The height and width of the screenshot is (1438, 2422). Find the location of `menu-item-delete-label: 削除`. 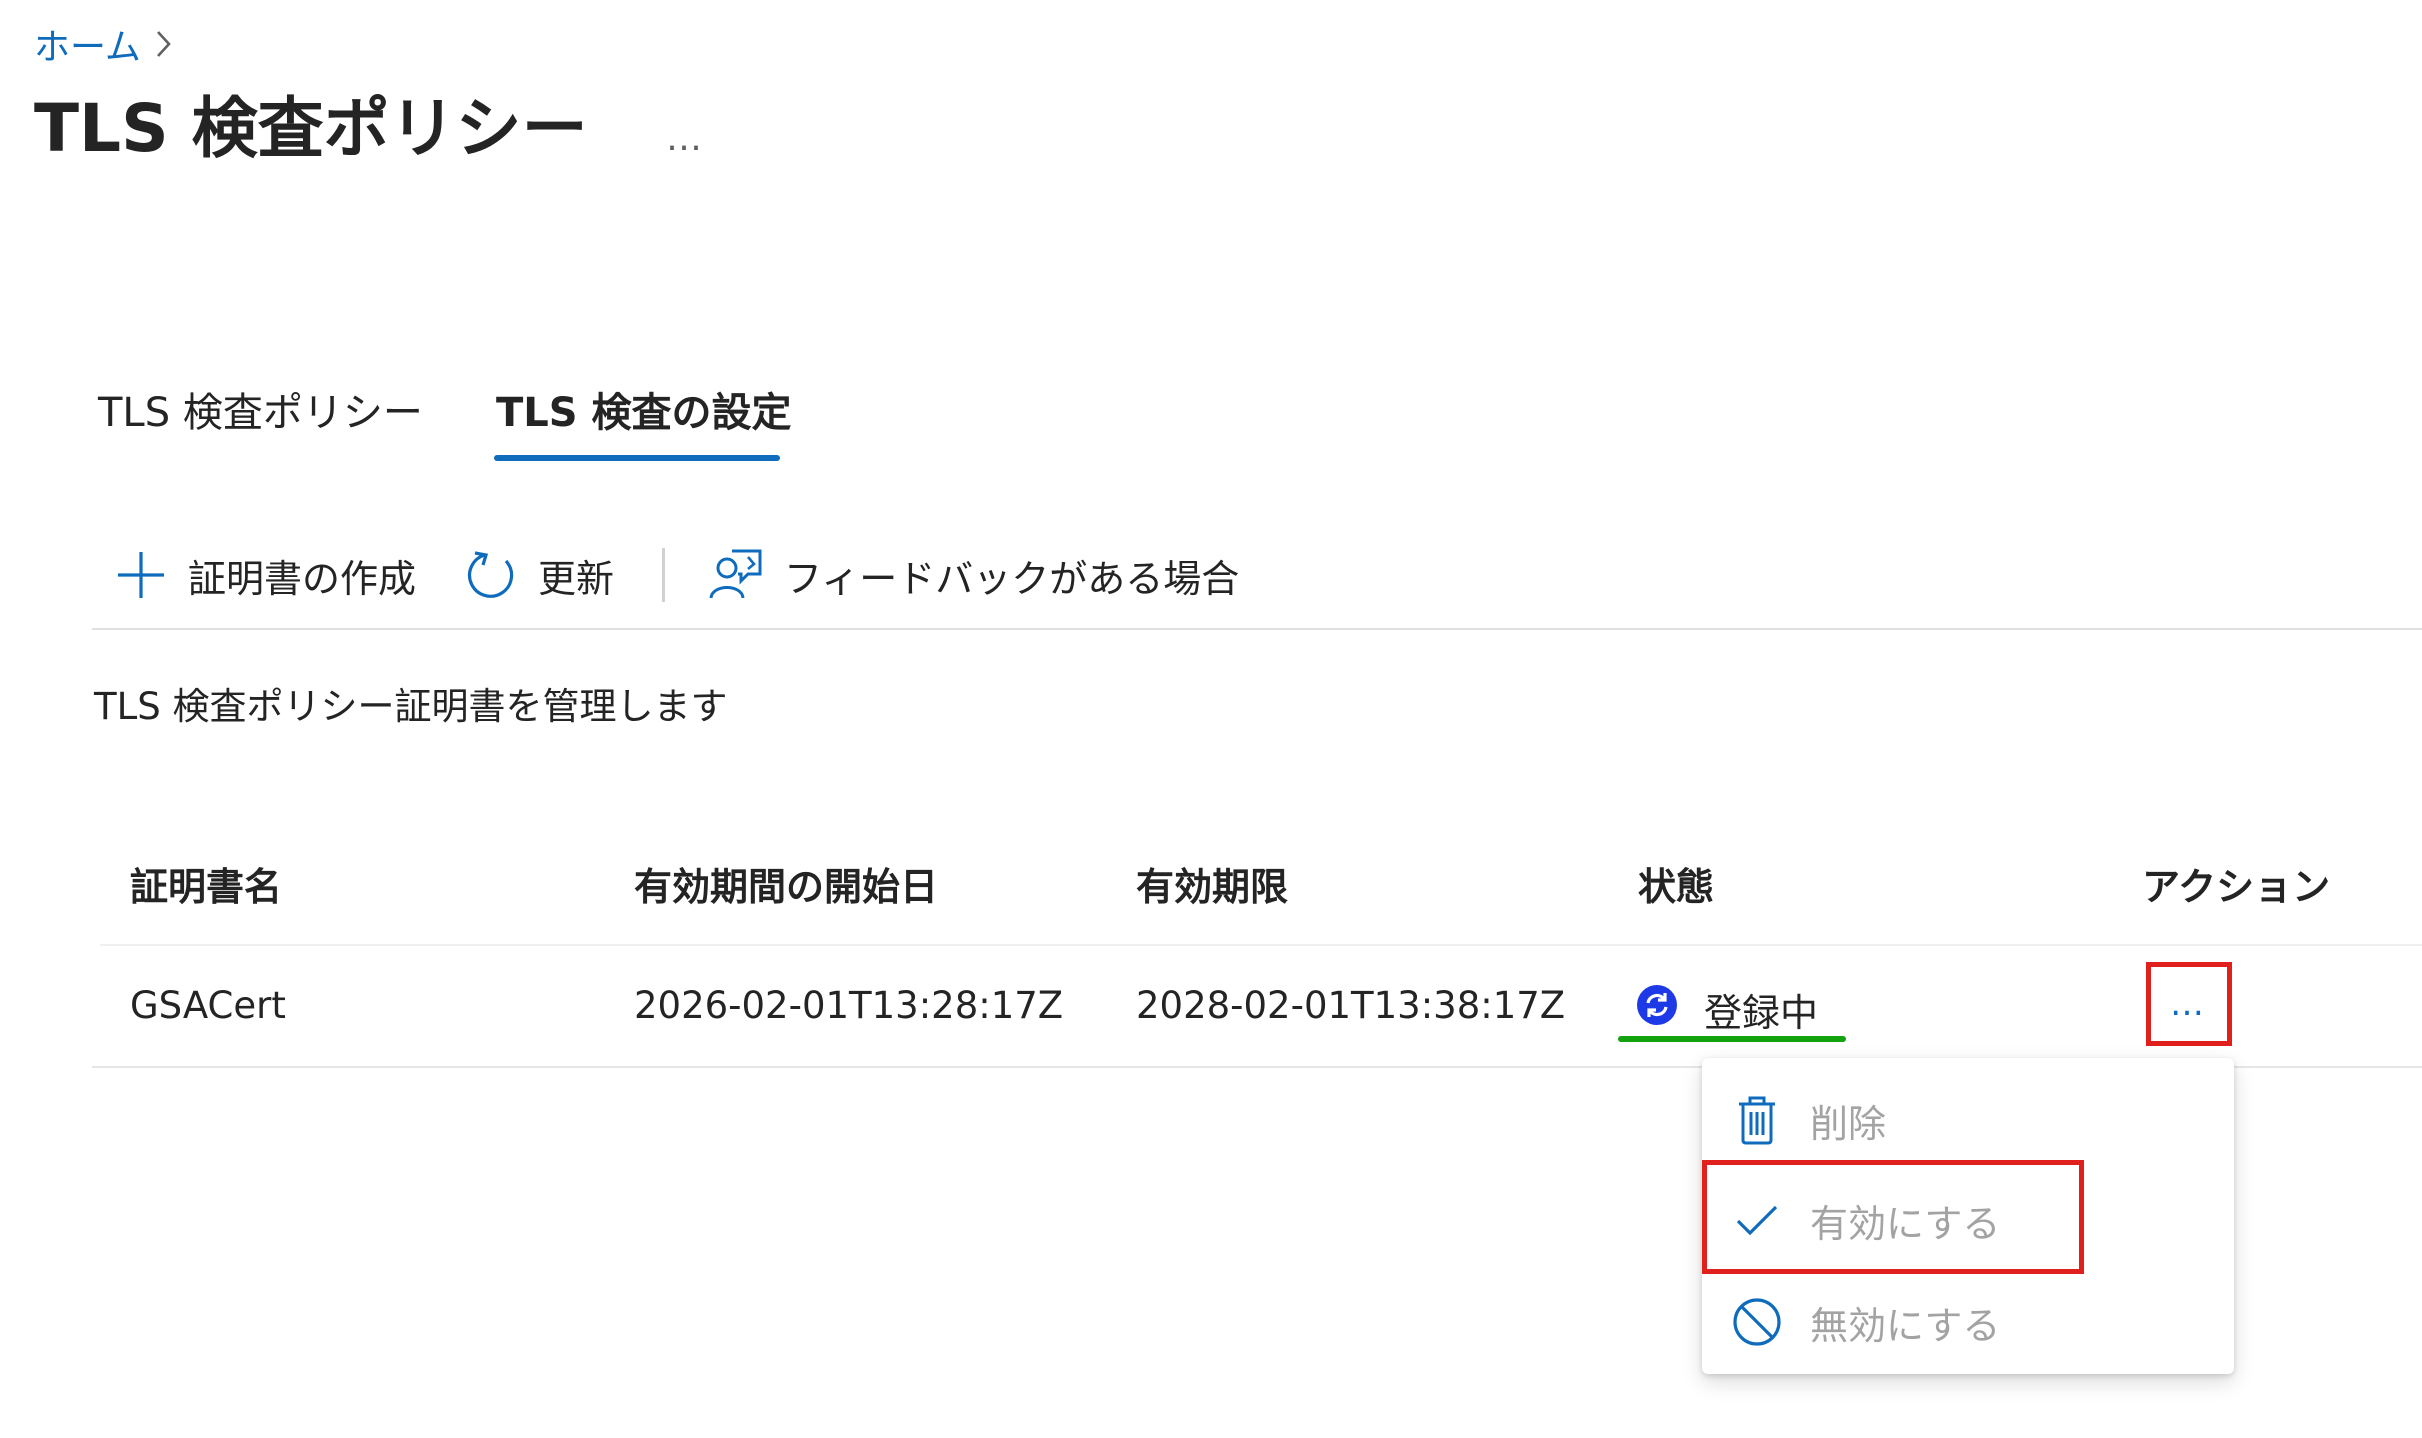

menu-item-delete-label: 削除 is located at coordinates (1848, 1123).